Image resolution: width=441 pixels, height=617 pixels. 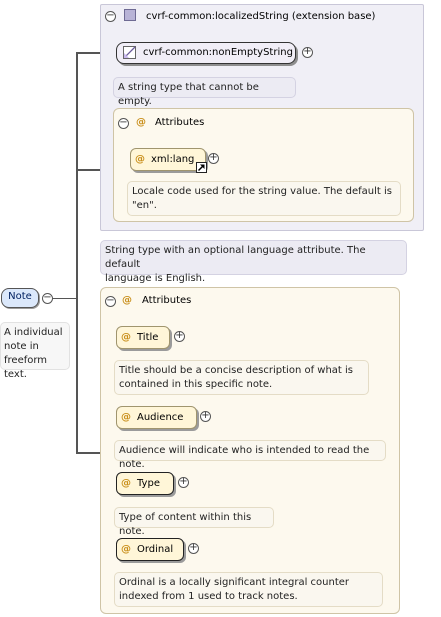 I want to click on audience-at-icon: @, so click(x=126, y=417).